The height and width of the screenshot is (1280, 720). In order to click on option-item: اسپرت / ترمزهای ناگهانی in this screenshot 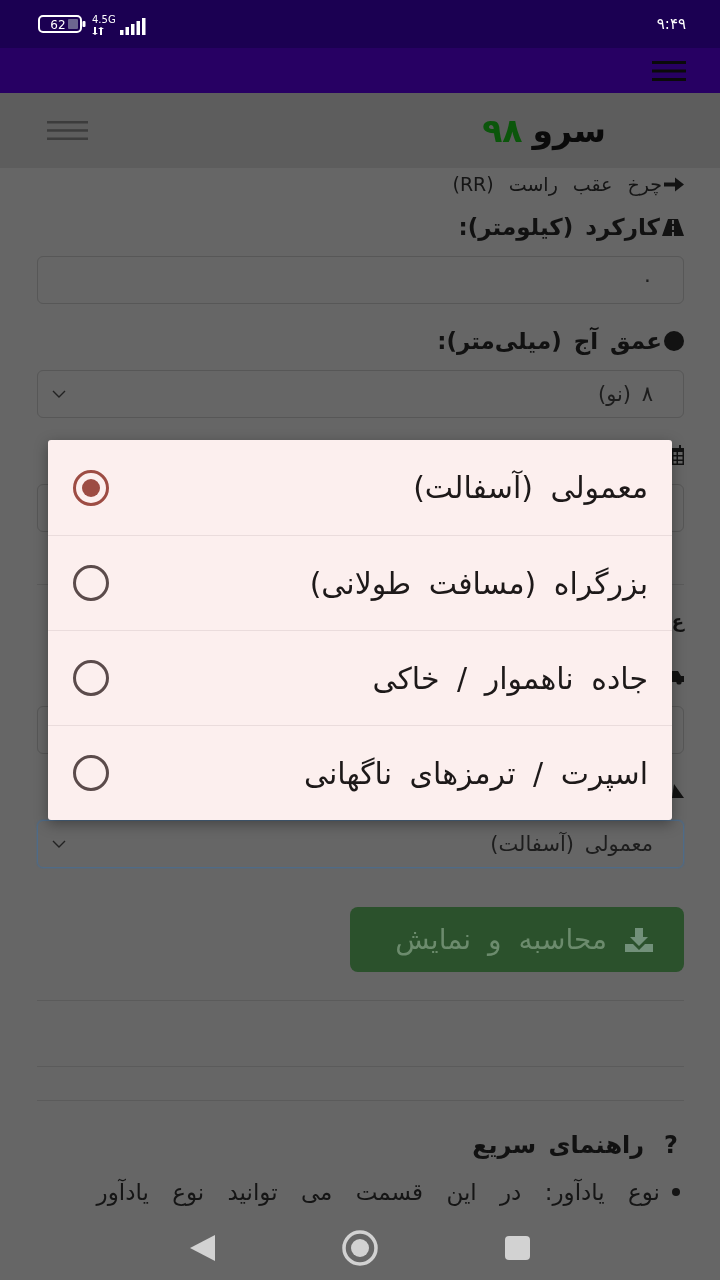, I will do `click(360, 772)`.